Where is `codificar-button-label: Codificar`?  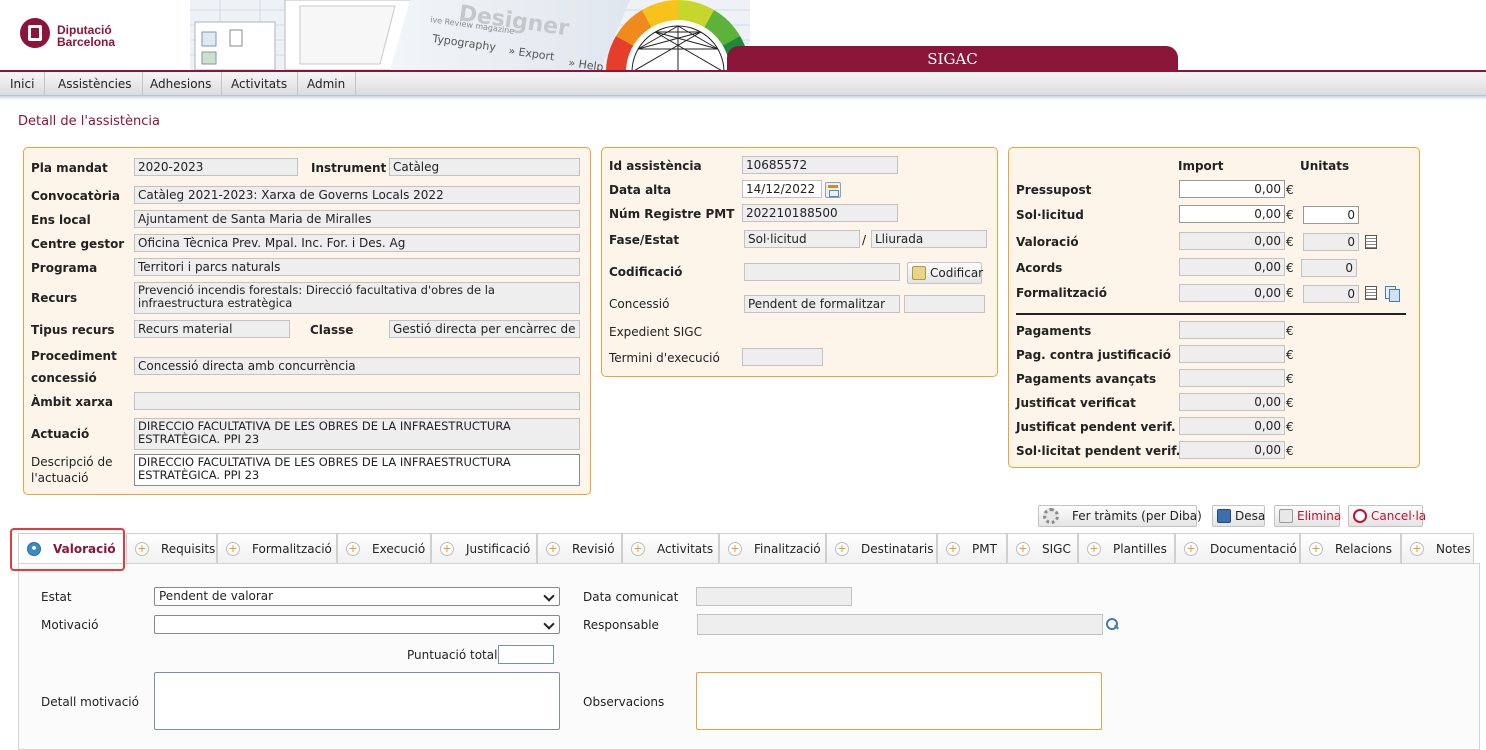
codificar-button-label: Codificar is located at coordinates (957, 273).